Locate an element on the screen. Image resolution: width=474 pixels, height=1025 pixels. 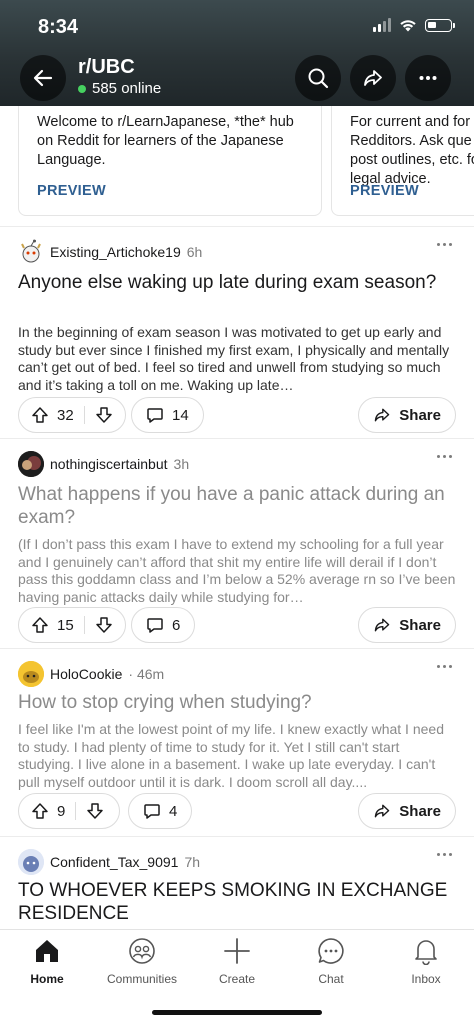
online-count-text: 585 online is located at coordinates (127, 88).